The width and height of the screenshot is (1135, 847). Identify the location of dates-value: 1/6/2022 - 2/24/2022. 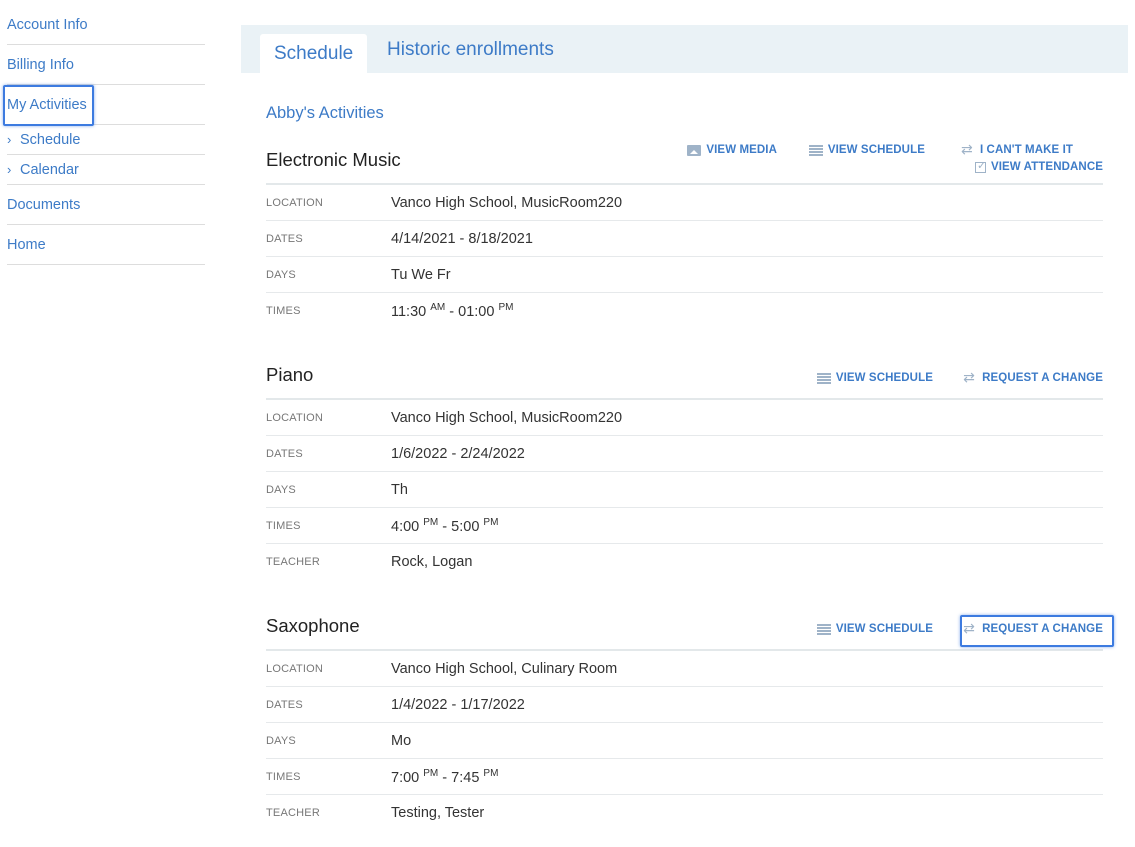
(458, 453).